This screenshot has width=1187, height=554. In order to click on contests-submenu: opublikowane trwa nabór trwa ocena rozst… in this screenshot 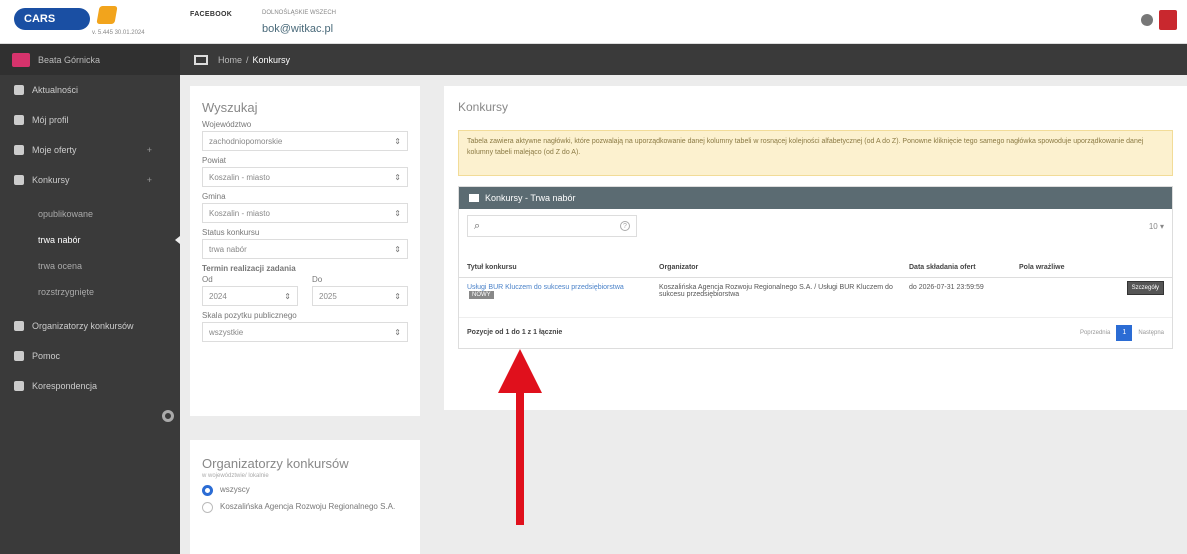, I will do `click(90, 253)`.